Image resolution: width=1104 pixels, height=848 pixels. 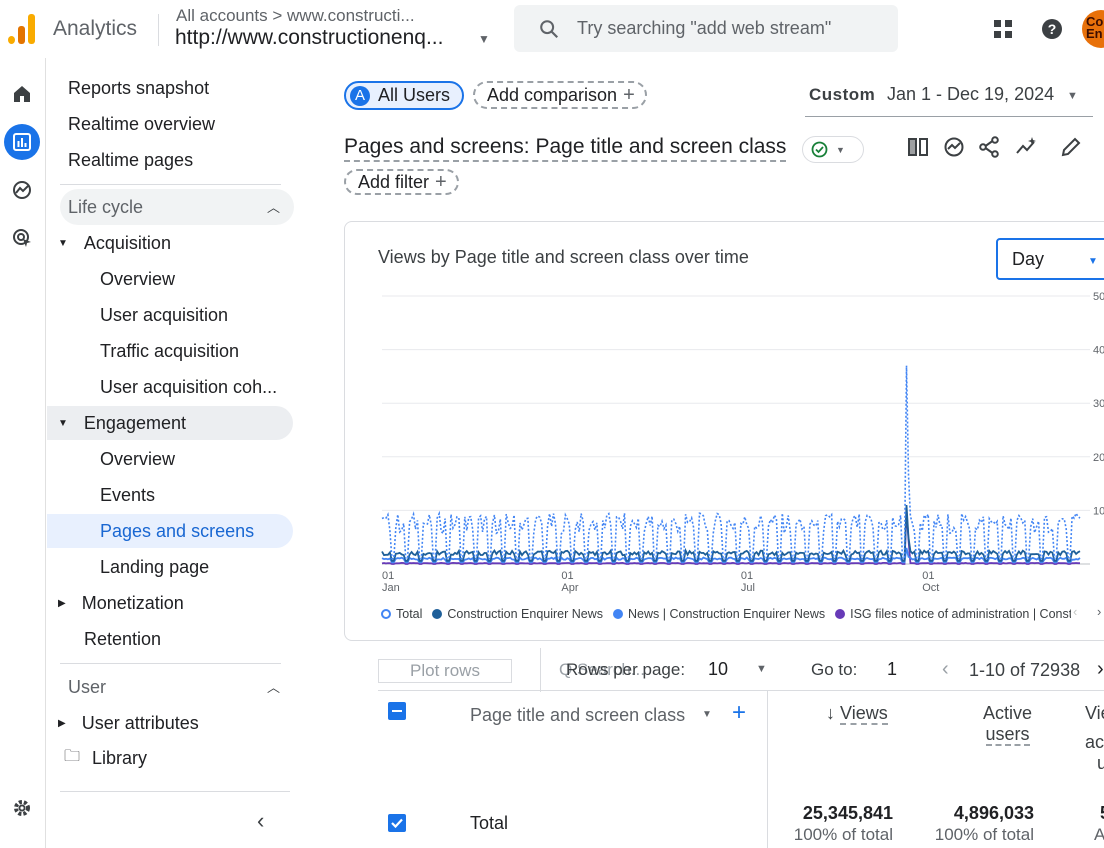 What do you see at coordinates (1094, 742) in the screenshot?
I see `third-header-line2: ac` at bounding box center [1094, 742].